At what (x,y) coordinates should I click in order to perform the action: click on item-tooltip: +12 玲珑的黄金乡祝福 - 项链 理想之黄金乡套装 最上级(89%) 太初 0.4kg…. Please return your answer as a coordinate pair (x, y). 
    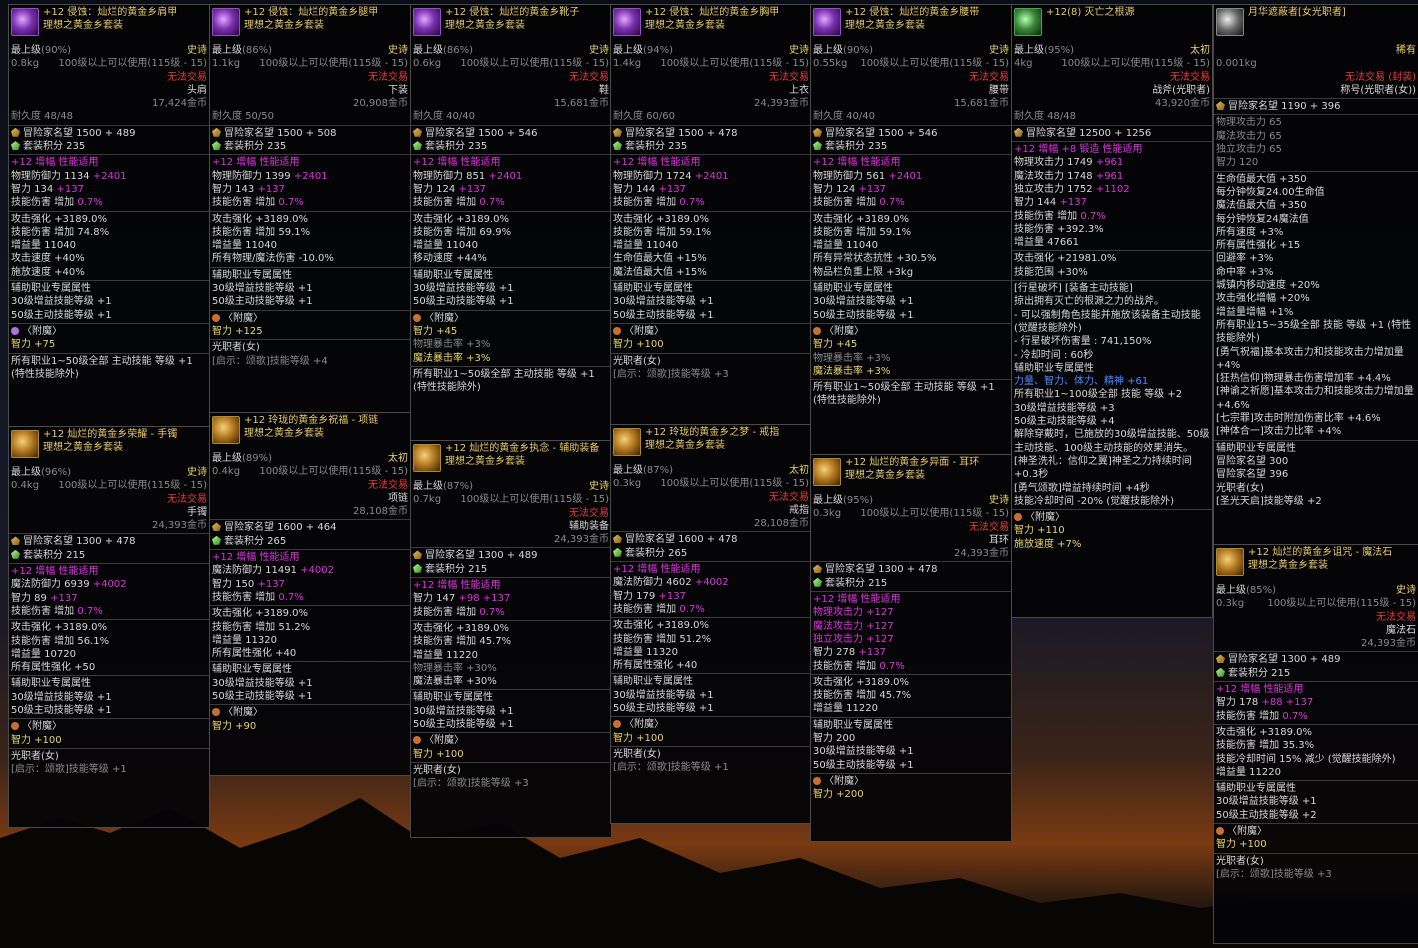
    Looking at the image, I should click on (310, 594).